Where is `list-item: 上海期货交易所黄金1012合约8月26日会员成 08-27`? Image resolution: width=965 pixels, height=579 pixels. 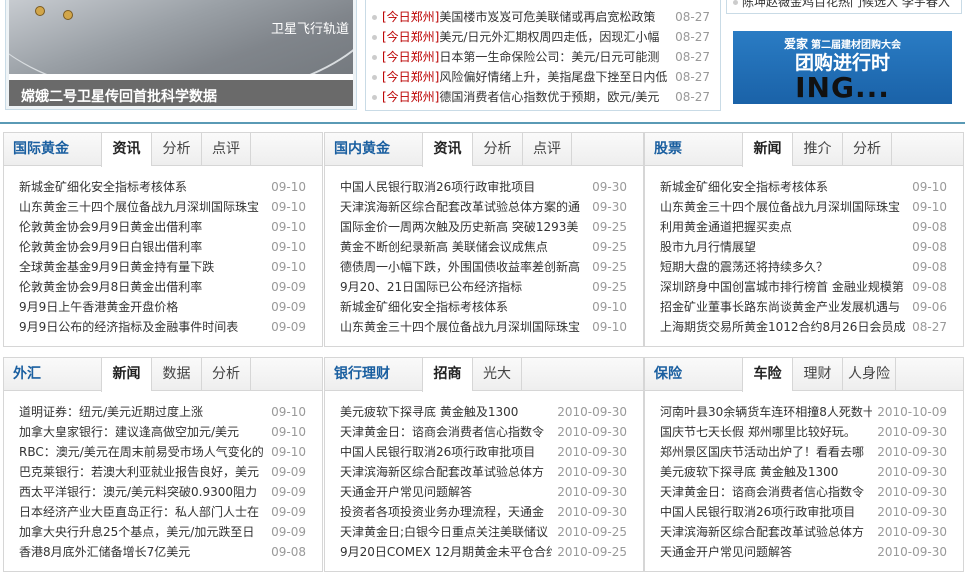 list-item: 上海期货交易所黄金1012合约8月26日会员成 08-27 is located at coordinates (804, 327).